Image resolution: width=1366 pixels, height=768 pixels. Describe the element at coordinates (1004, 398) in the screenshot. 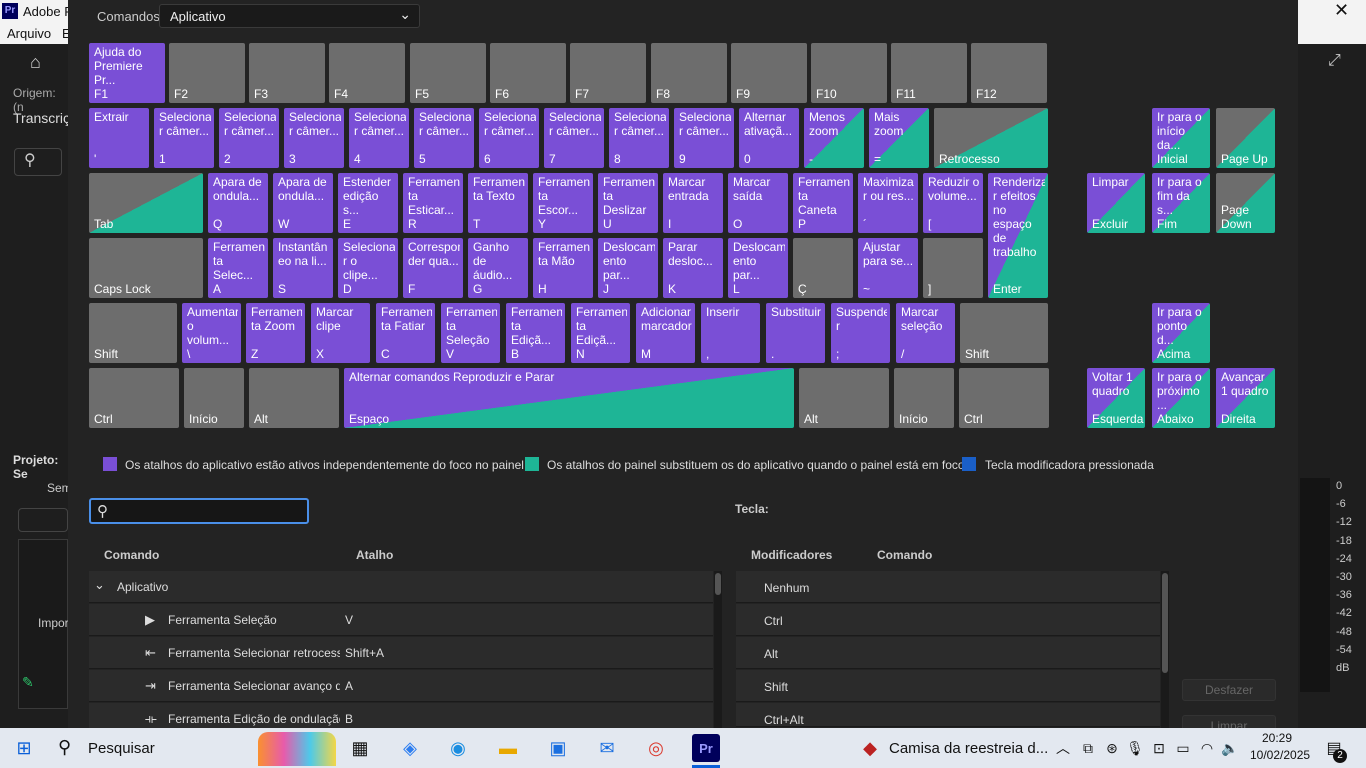

I see `key-79: Ctrl` at that location.